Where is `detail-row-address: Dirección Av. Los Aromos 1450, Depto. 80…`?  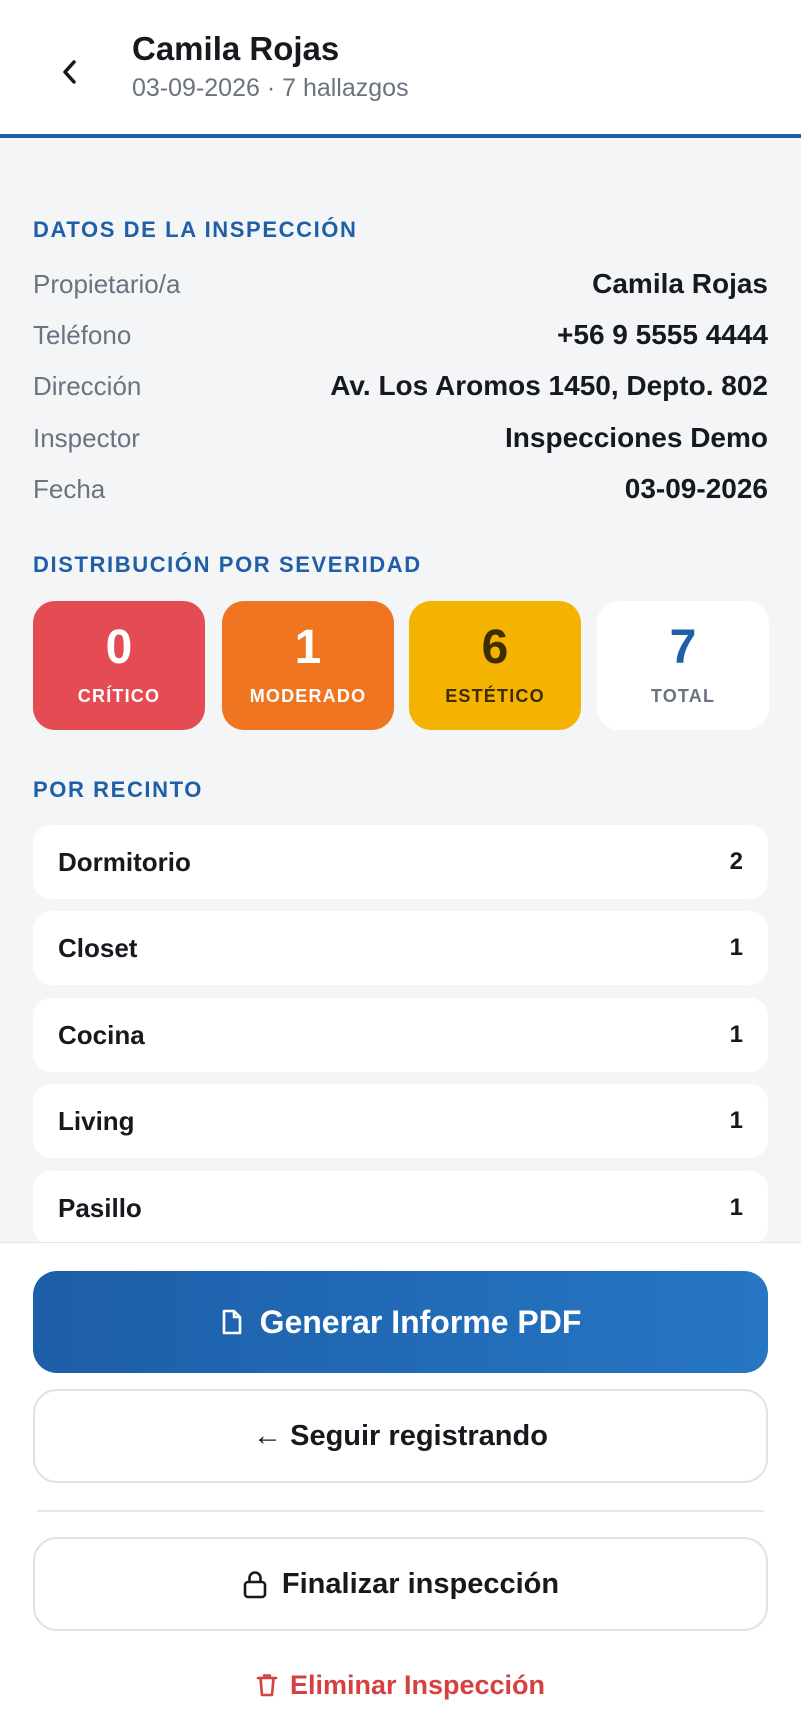 detail-row-address: Dirección Av. Los Aromos 1450, Depto. 80… is located at coordinates (400, 386).